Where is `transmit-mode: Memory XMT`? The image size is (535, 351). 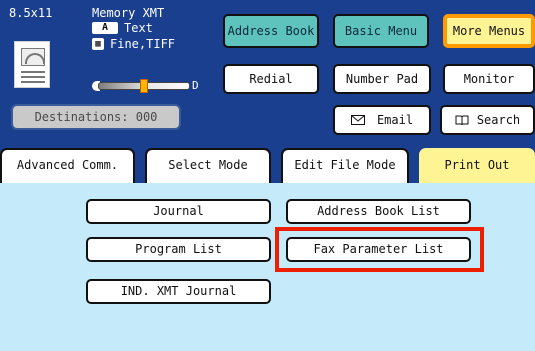 transmit-mode: Memory XMT is located at coordinates (128, 13).